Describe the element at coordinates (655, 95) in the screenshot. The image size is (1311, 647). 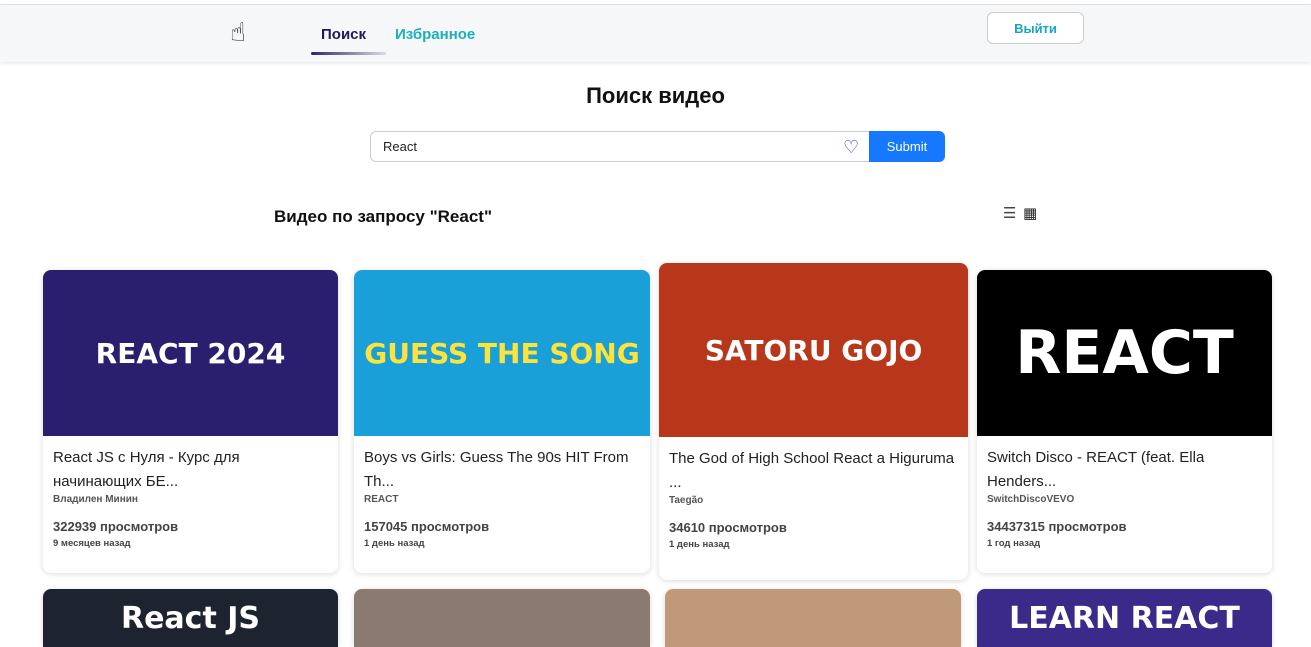
I see `page-title: Поиск видео` at that location.